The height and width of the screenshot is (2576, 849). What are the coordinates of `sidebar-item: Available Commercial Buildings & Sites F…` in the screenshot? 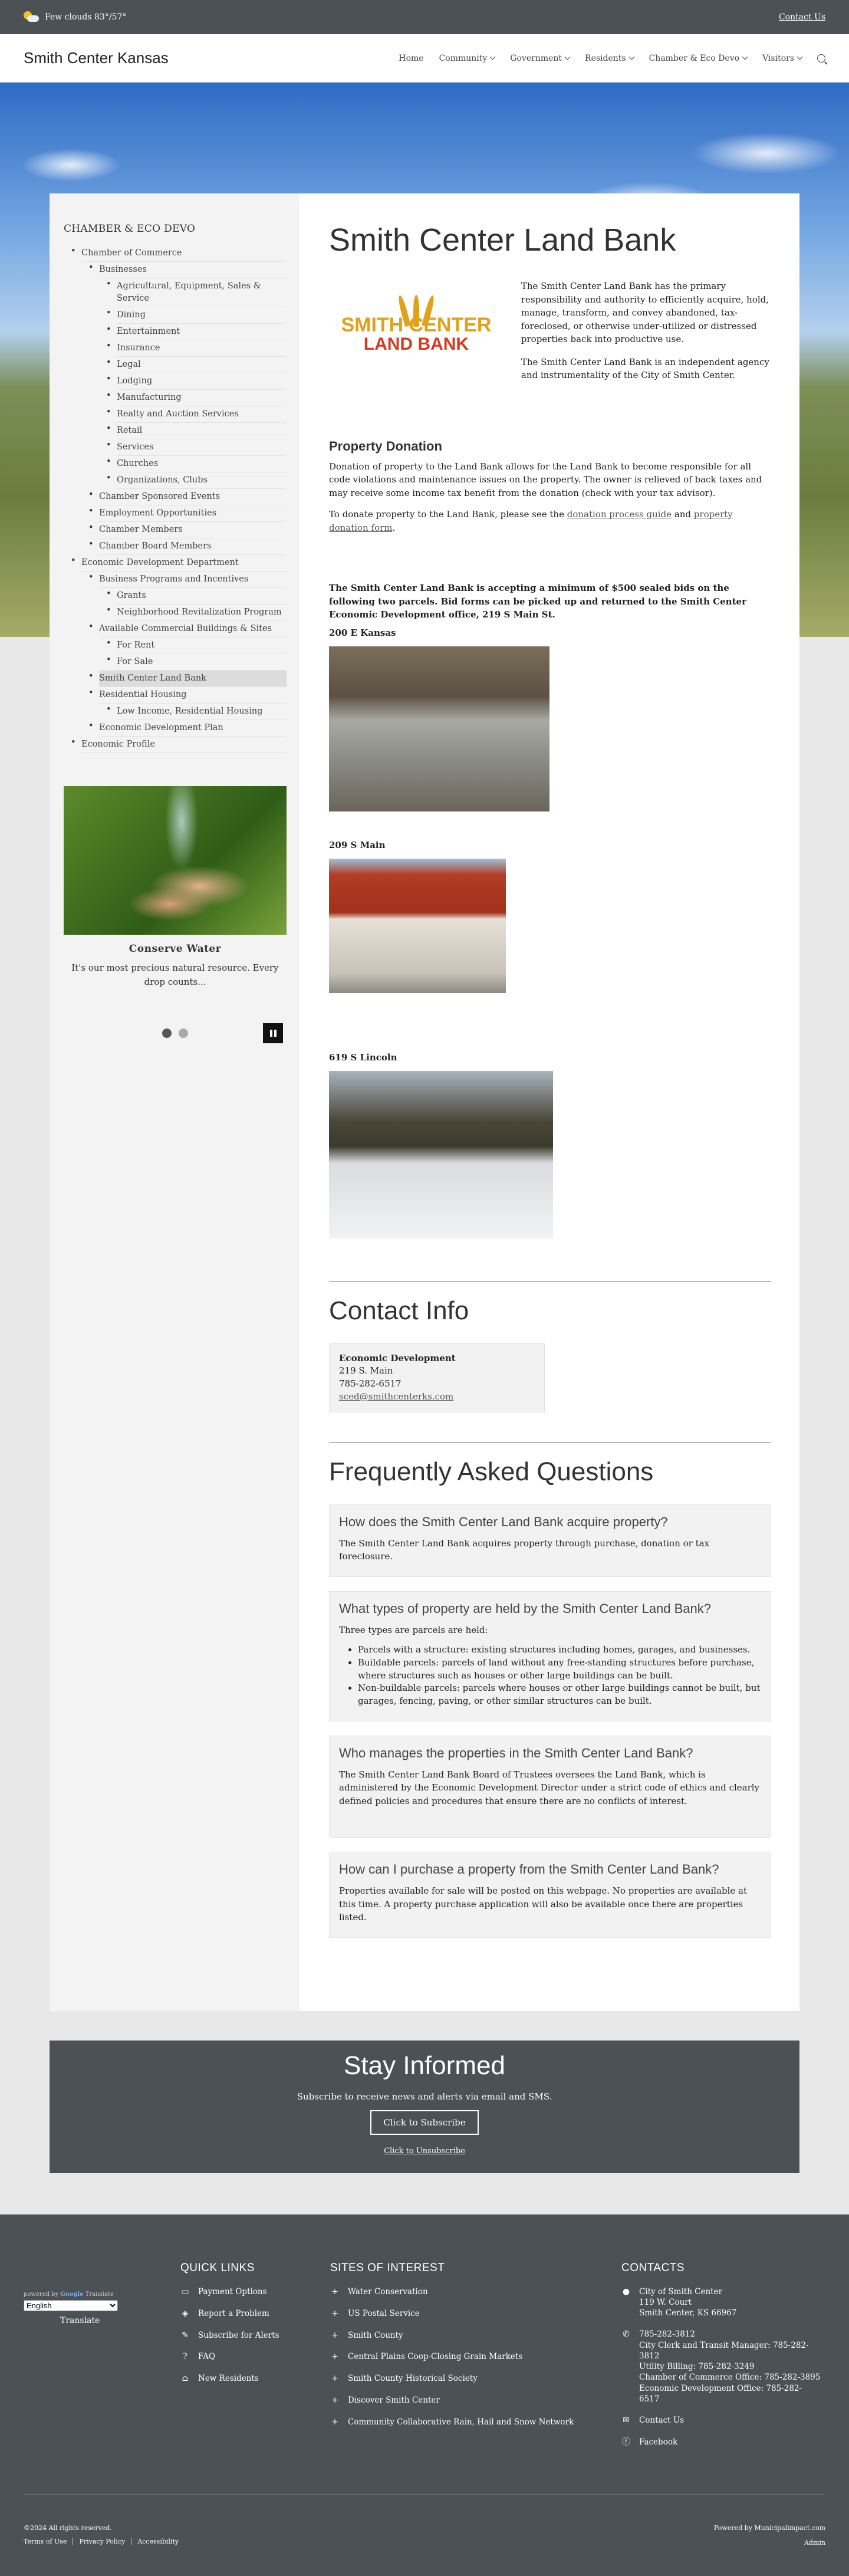 It's located at (184, 646).